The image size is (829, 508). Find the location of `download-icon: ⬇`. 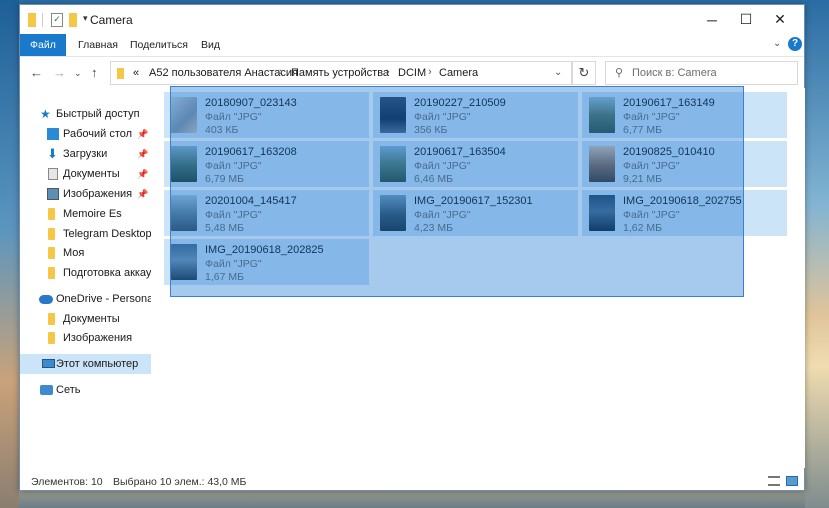

download-icon: ⬇ is located at coordinates (52, 153).